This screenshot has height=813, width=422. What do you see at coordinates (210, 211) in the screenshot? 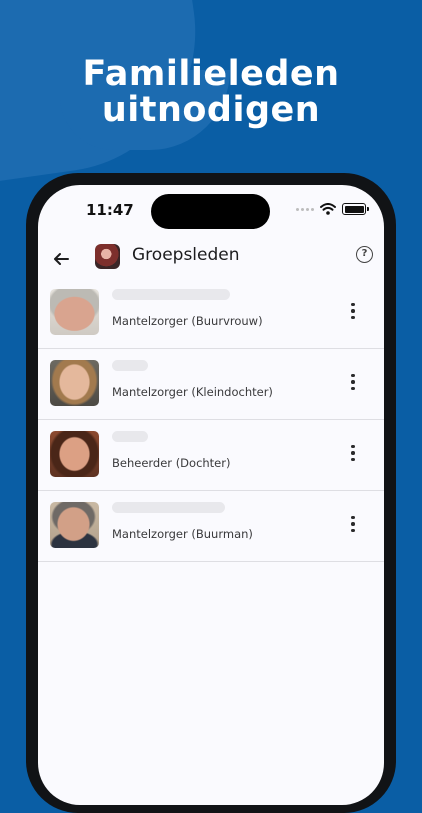
I see `dynamic-island` at bounding box center [210, 211].